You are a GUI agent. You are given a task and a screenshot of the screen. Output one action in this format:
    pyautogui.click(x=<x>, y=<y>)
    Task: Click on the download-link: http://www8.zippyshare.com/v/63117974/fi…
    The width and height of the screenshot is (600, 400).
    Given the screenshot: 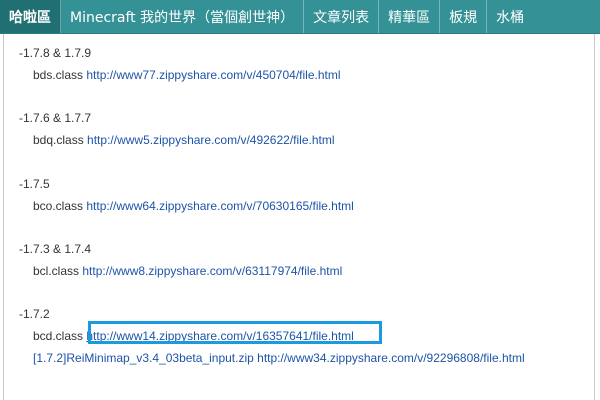 What is the action you would take?
    pyautogui.click(x=212, y=271)
    